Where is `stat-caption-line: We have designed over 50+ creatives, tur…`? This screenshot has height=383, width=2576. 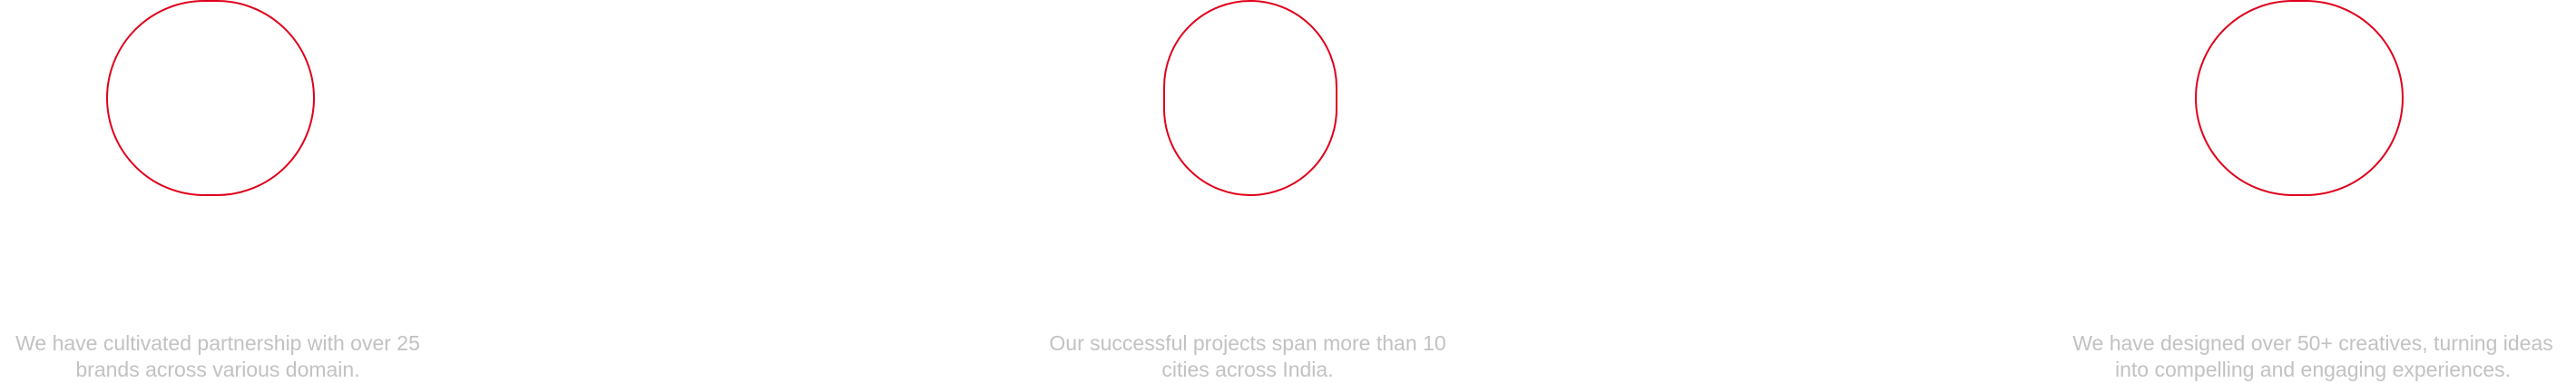 stat-caption-line: We have designed over 50+ creatives, tur… is located at coordinates (2312, 343).